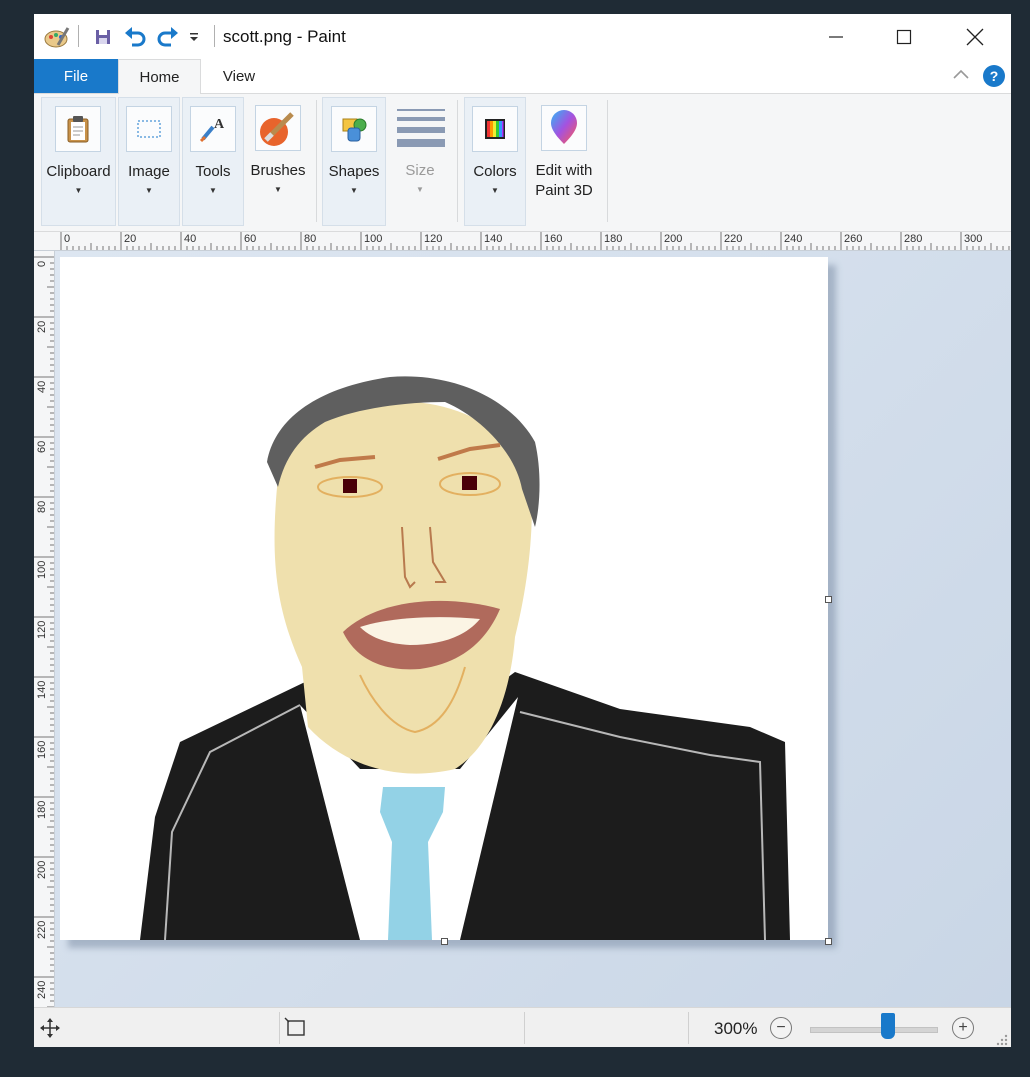 The height and width of the screenshot is (1077, 1030). Describe the element at coordinates (213, 190) in the screenshot. I see `tools-dropdown-icon: ▼` at that location.